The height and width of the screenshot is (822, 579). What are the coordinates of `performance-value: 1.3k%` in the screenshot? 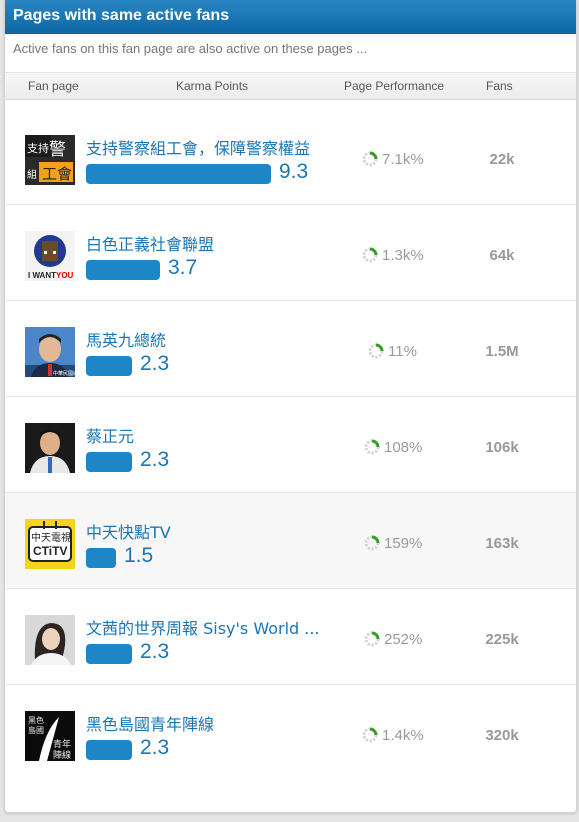 It's located at (403, 255).